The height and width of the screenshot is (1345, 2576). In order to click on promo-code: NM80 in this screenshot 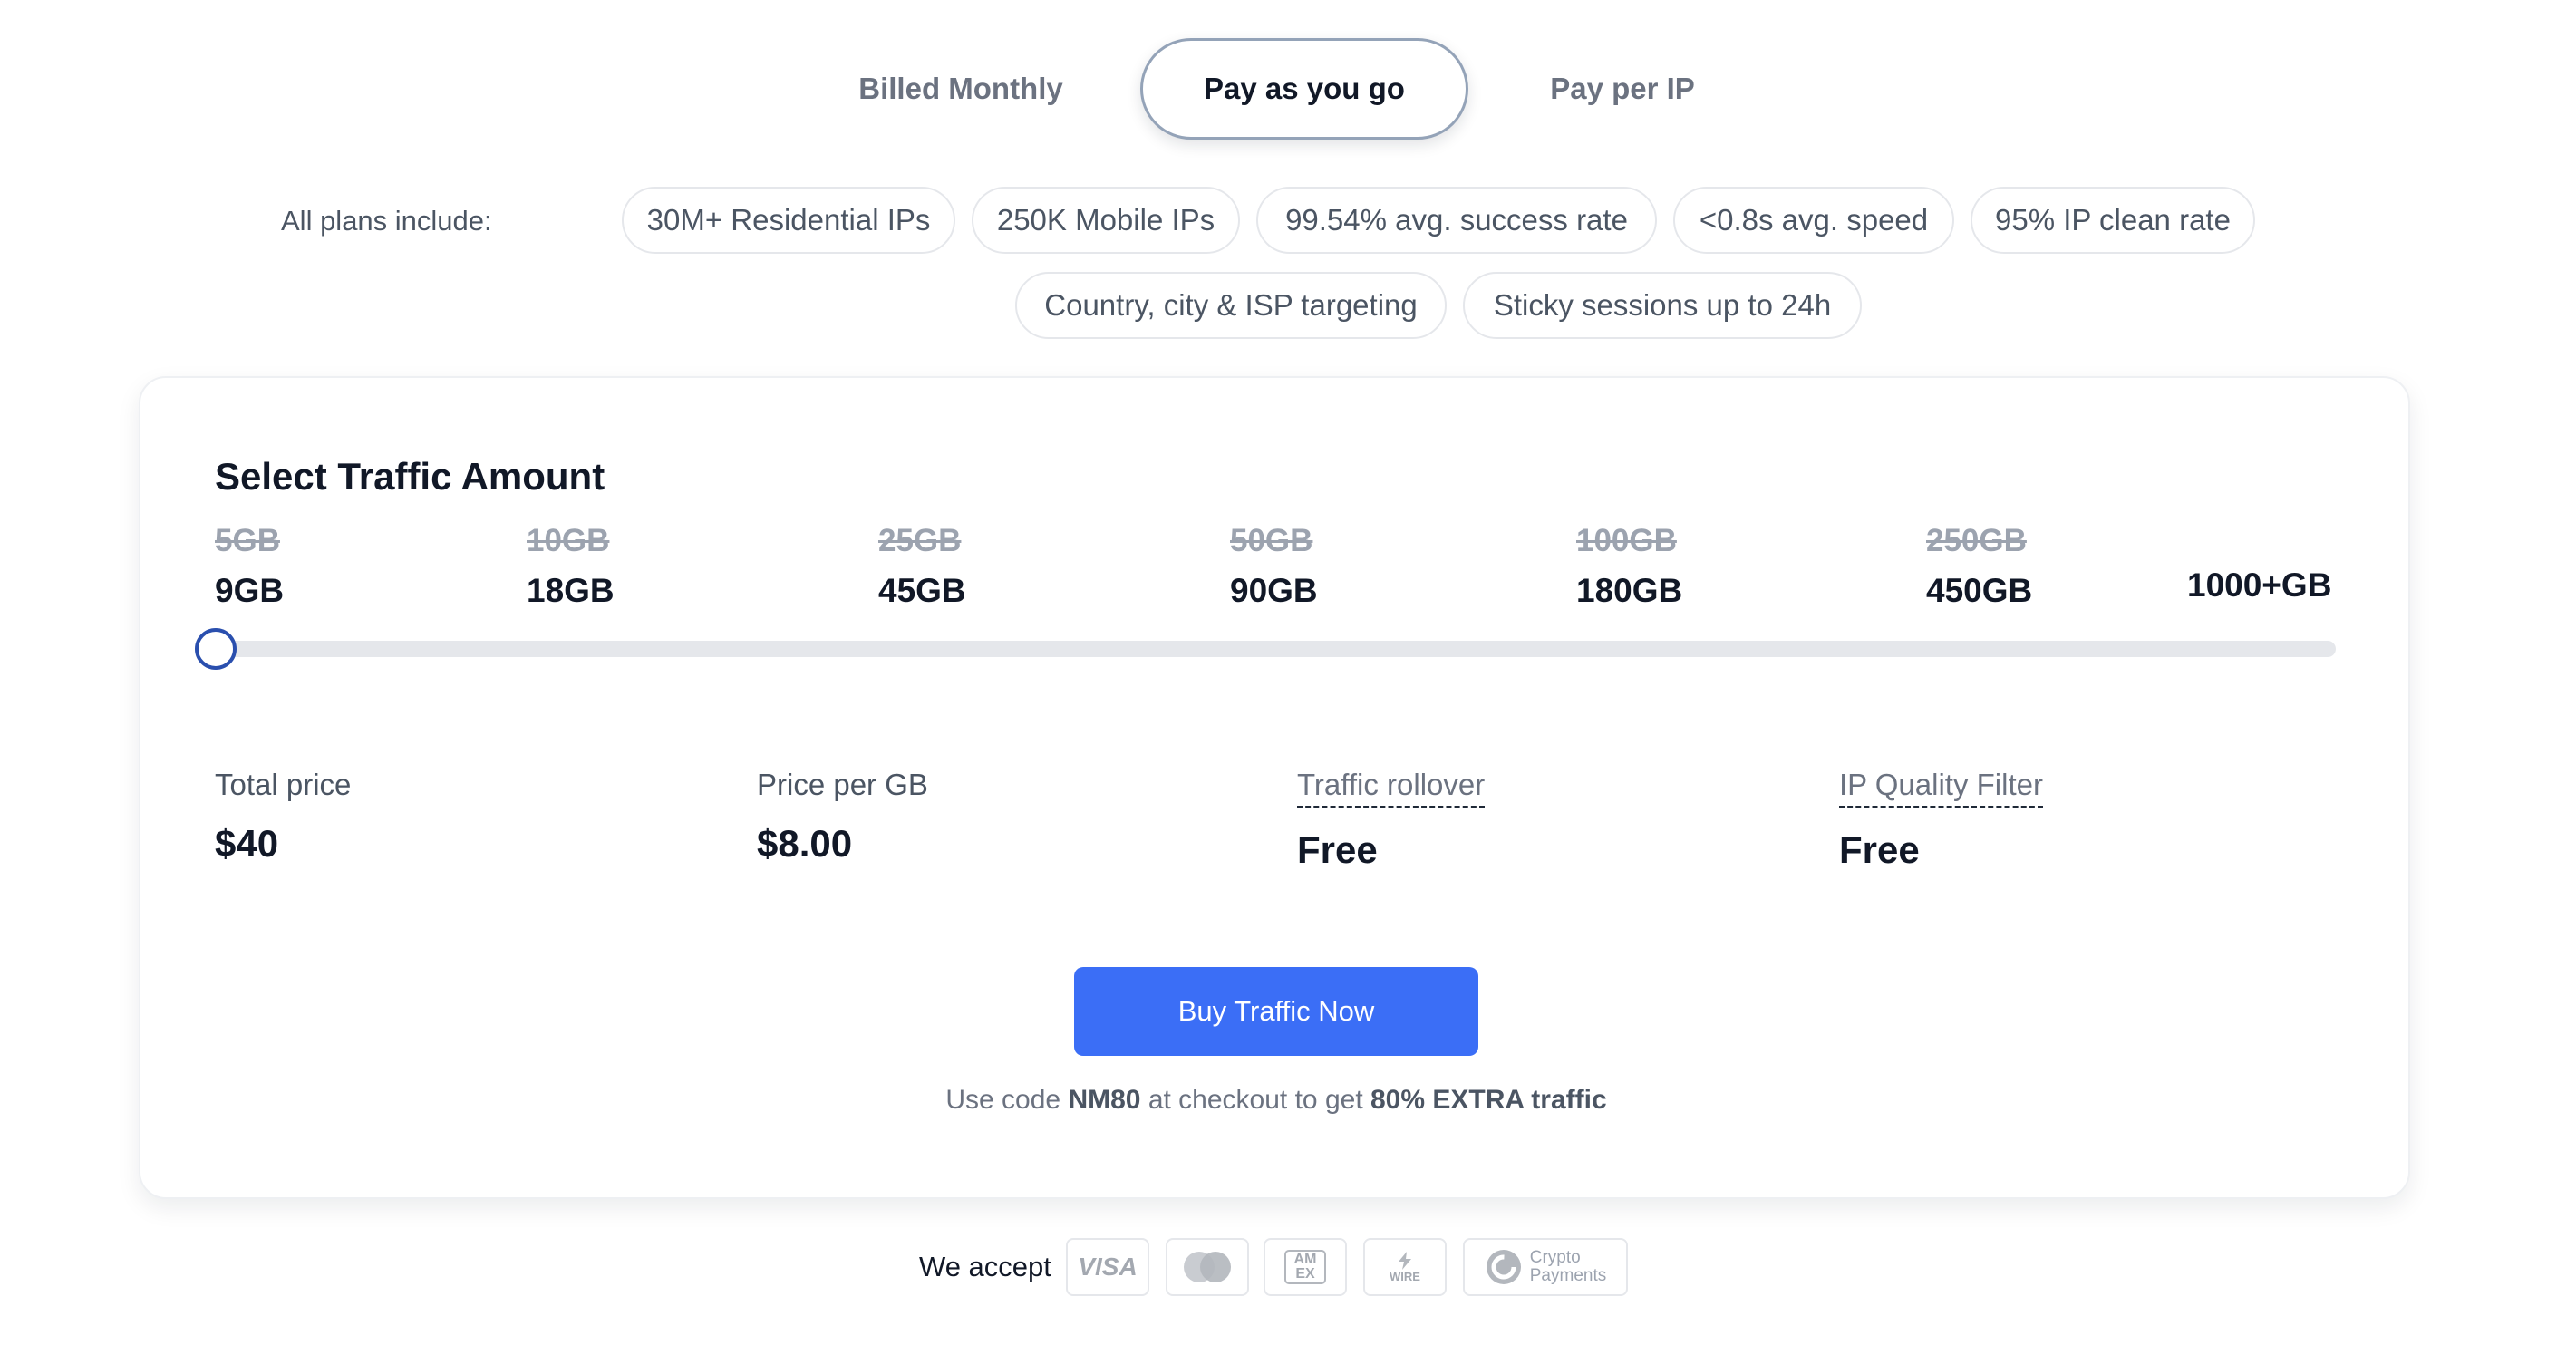, I will do `click(1104, 1100)`.